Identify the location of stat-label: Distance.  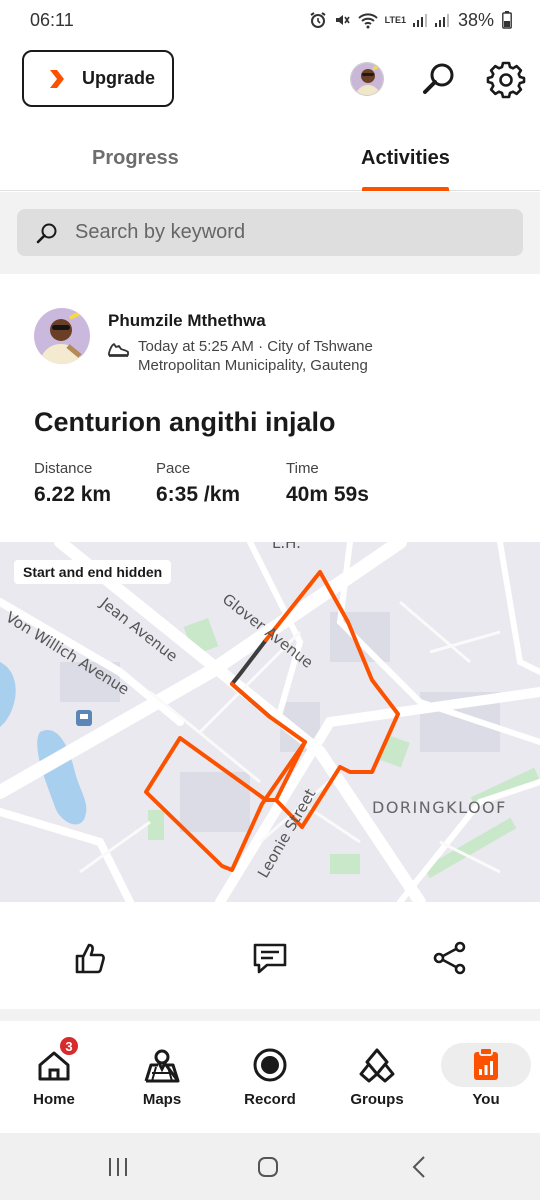
(63, 468).